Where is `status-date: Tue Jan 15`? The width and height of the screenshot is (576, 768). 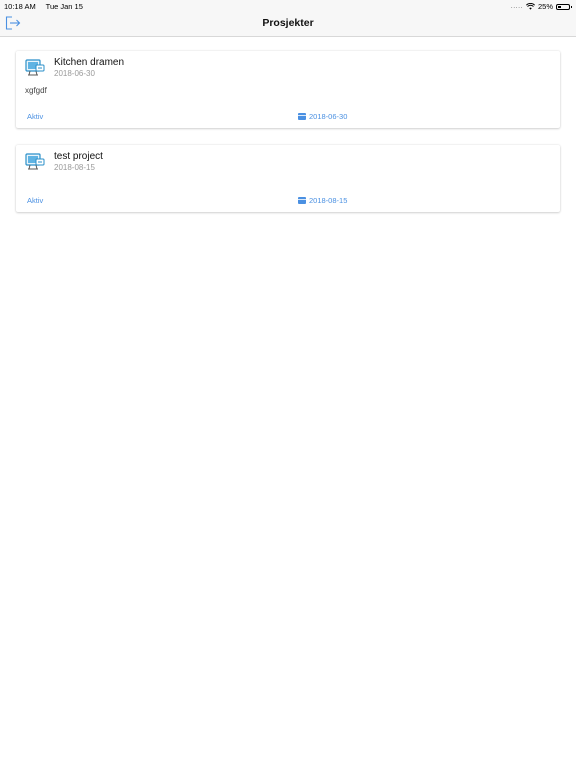 status-date: Tue Jan 15 is located at coordinates (64, 6).